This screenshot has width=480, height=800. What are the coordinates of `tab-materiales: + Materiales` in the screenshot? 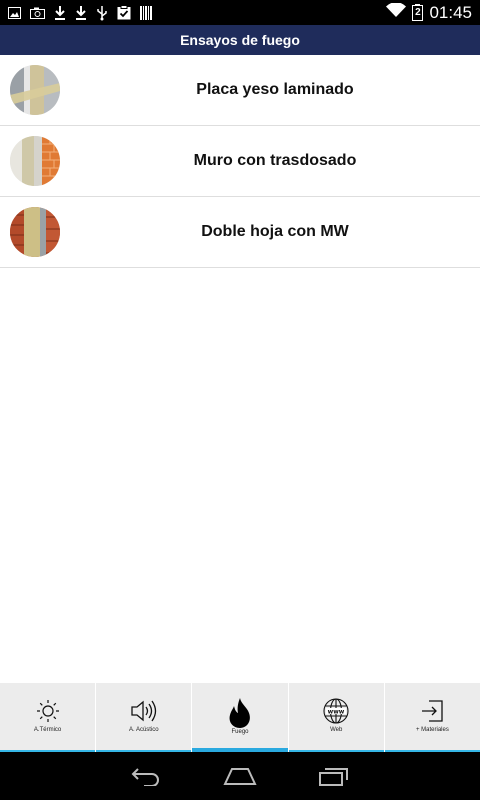 It's located at (432, 717).